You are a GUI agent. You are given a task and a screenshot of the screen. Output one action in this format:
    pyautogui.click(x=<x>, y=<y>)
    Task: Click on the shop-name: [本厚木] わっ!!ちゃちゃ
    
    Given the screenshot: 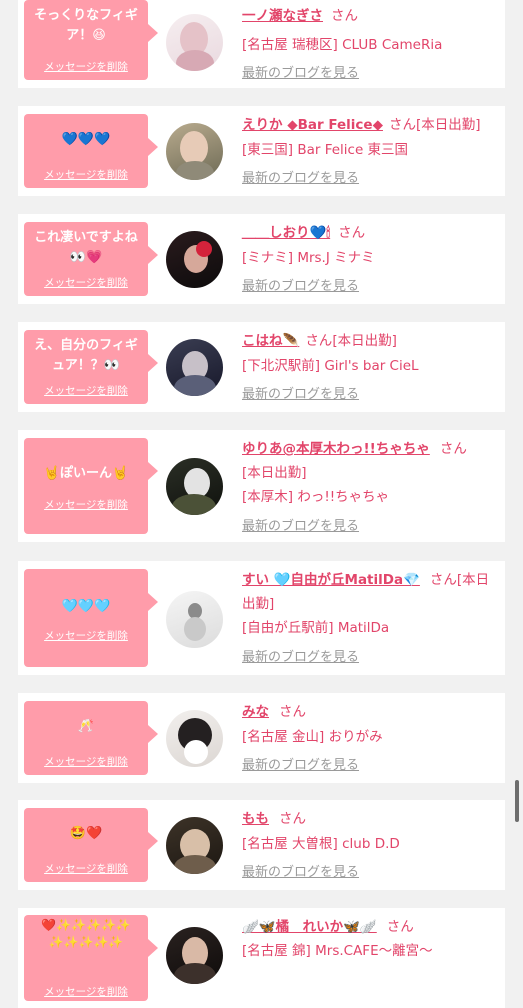 What is the action you would take?
    pyautogui.click(x=316, y=497)
    